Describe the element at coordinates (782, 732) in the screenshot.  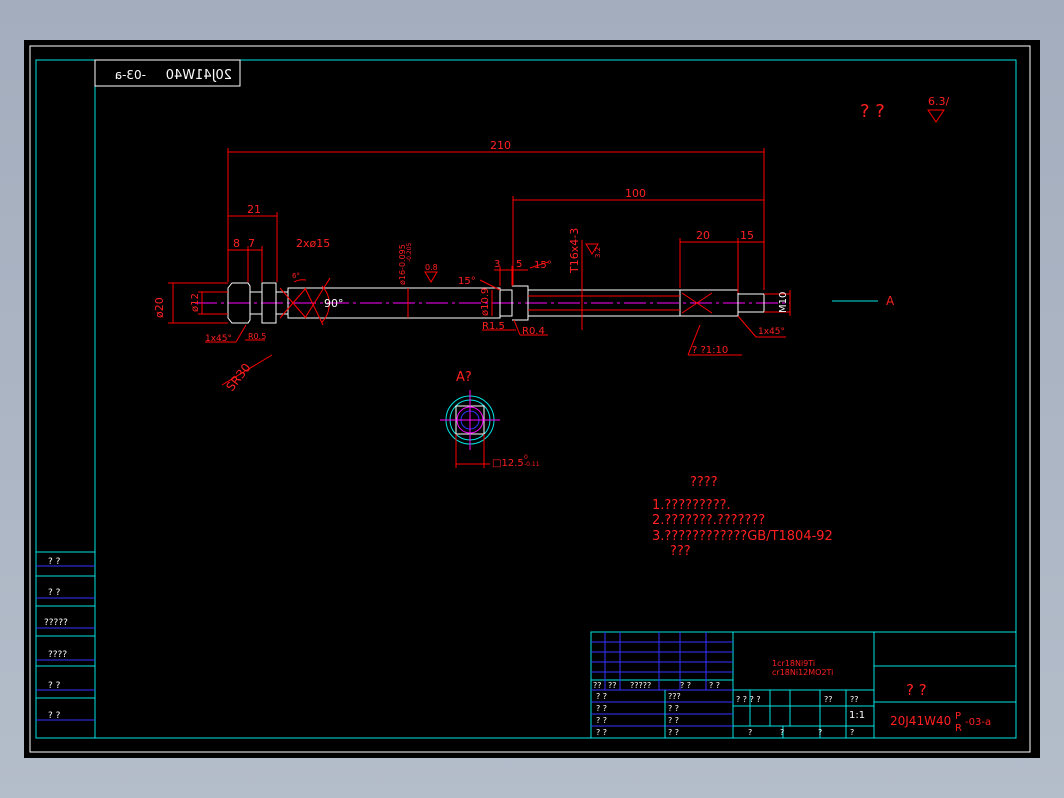
I see `bottom-cell-2: ?` at that location.